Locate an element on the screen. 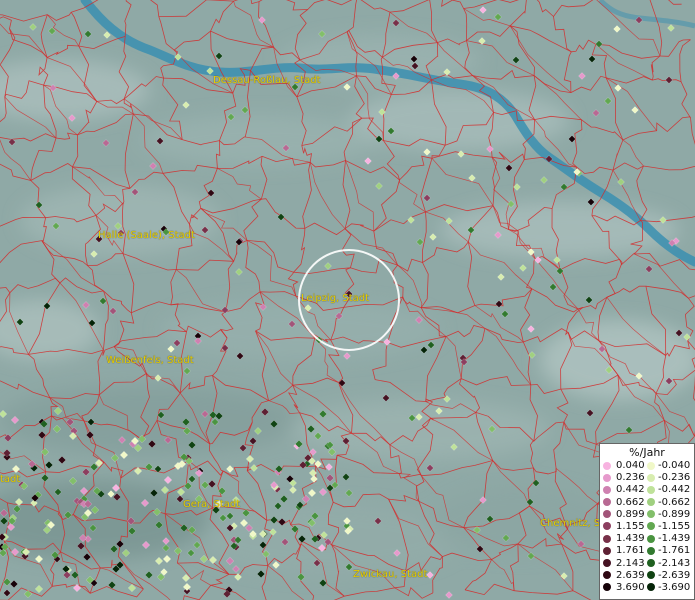  city-label-weissenfels: Weißenfels, Stadt is located at coordinates (150, 360).